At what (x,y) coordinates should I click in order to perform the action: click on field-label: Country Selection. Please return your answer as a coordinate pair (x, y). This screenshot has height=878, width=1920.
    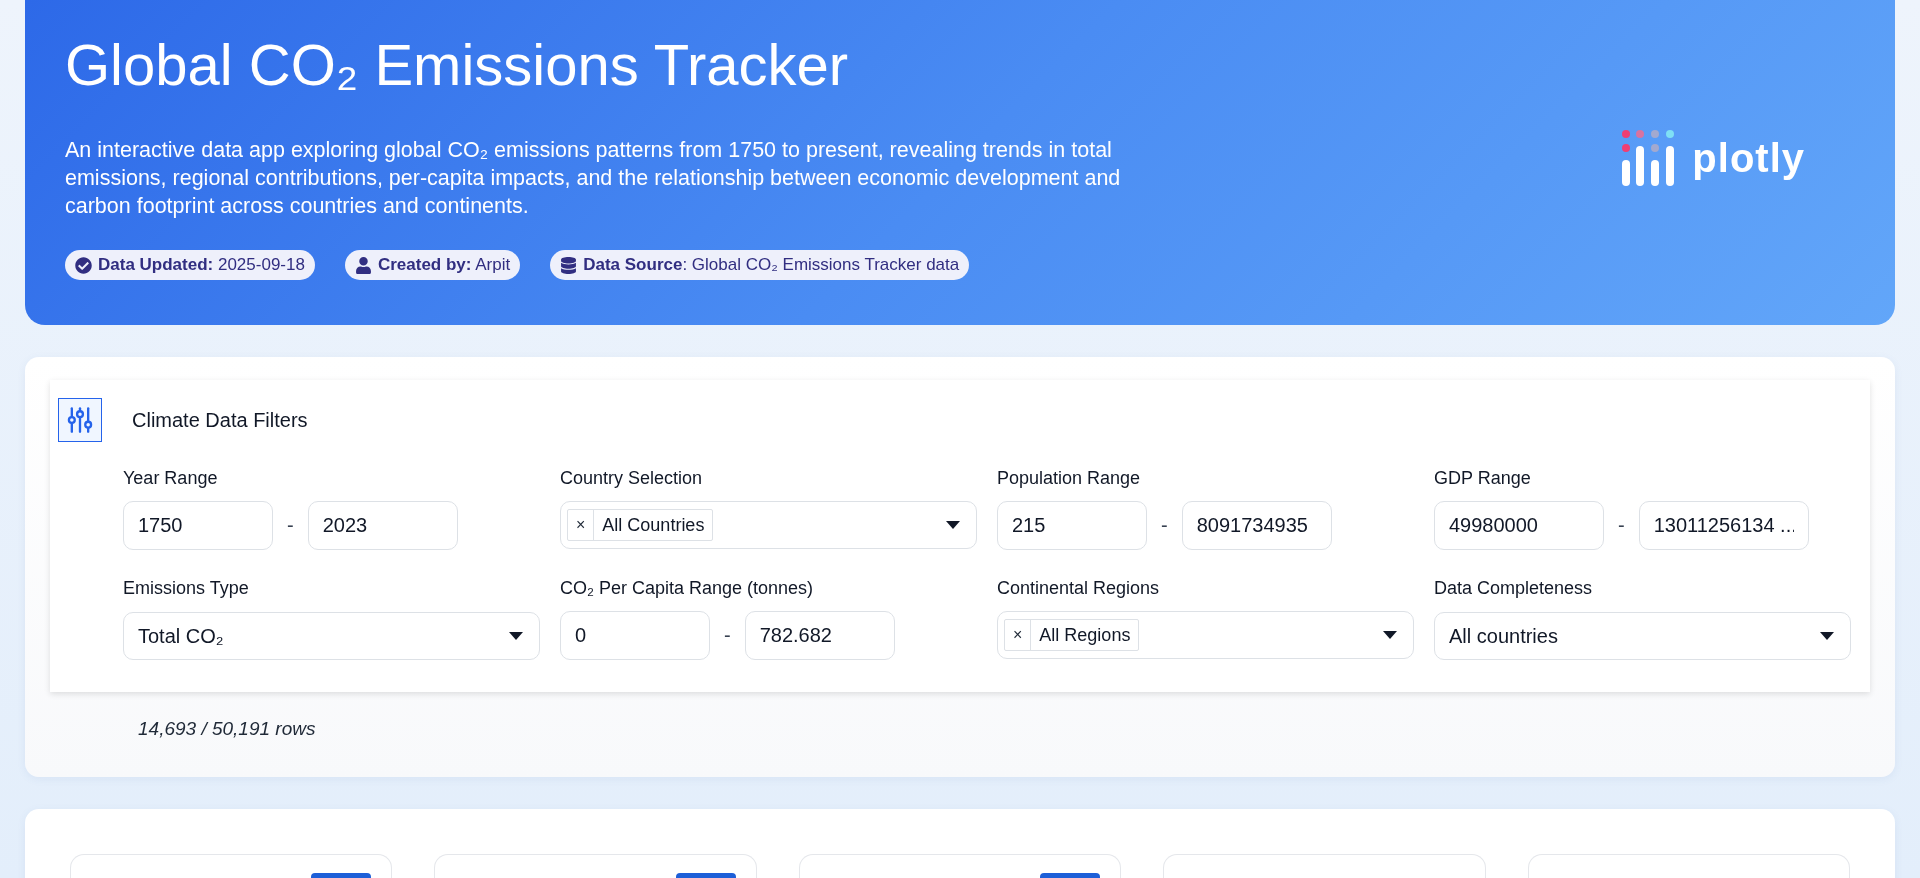
    Looking at the image, I should click on (632, 478).